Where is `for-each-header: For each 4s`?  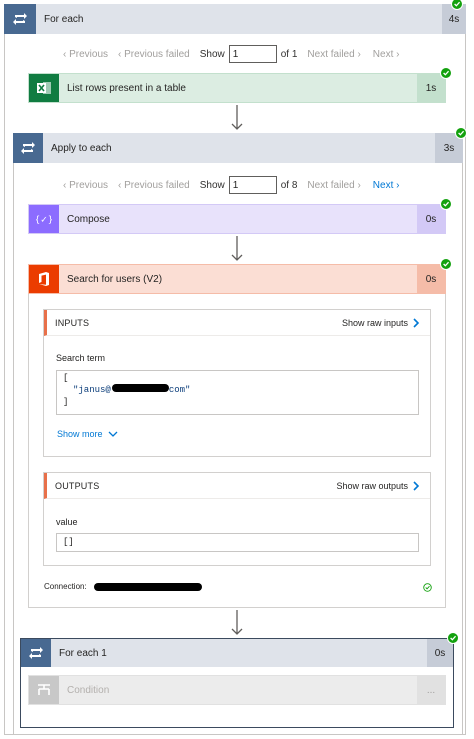
for-each-header: For each 4s is located at coordinates (235, 19).